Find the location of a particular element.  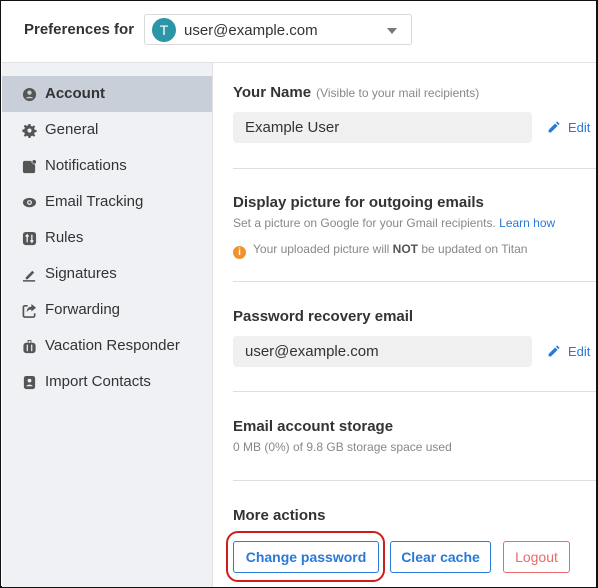

sidebar-item-label: Notifications is located at coordinates (86, 165).